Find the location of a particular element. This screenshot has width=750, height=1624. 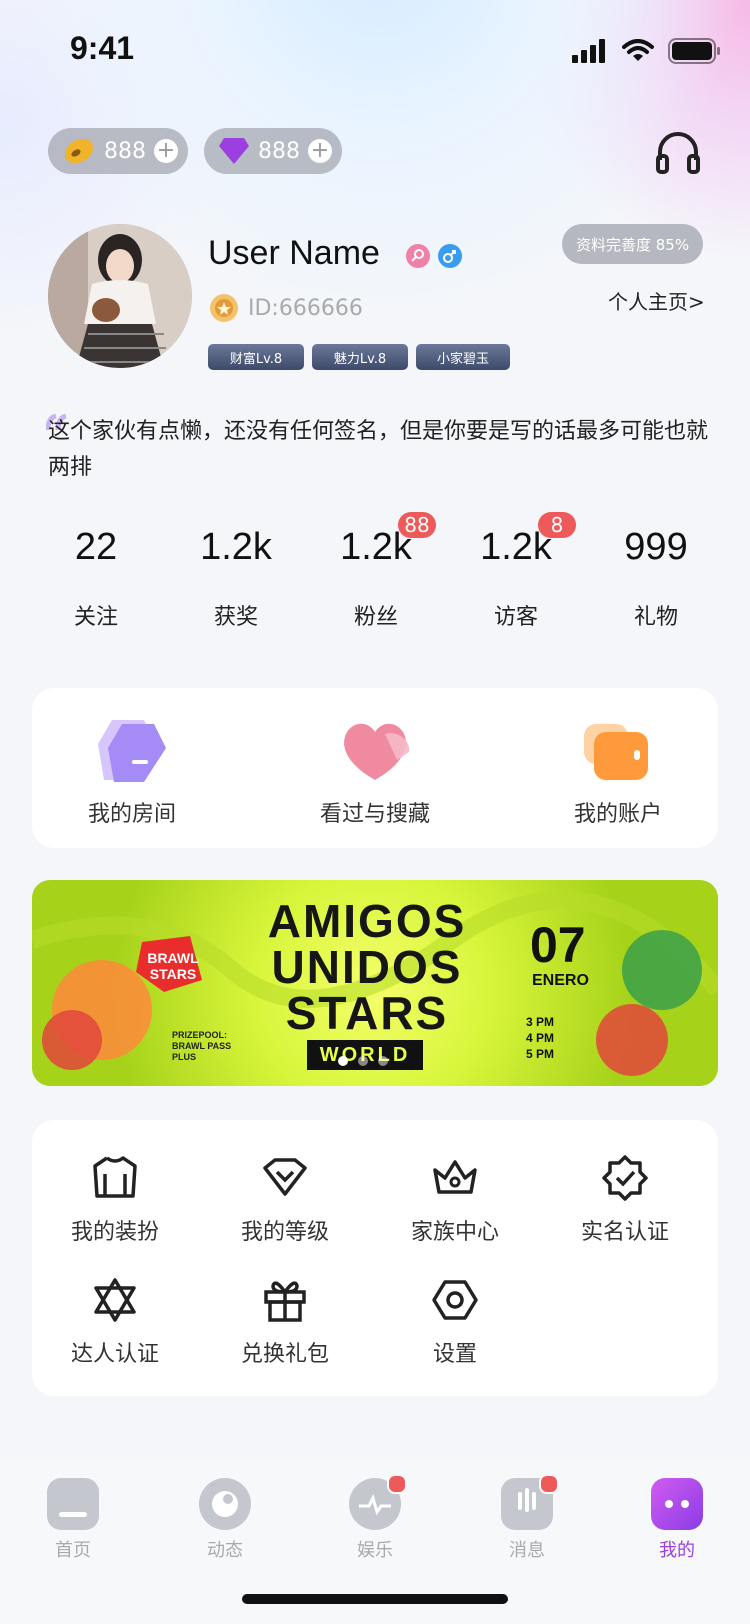

banner-pagination is located at coordinates (363, 1061).